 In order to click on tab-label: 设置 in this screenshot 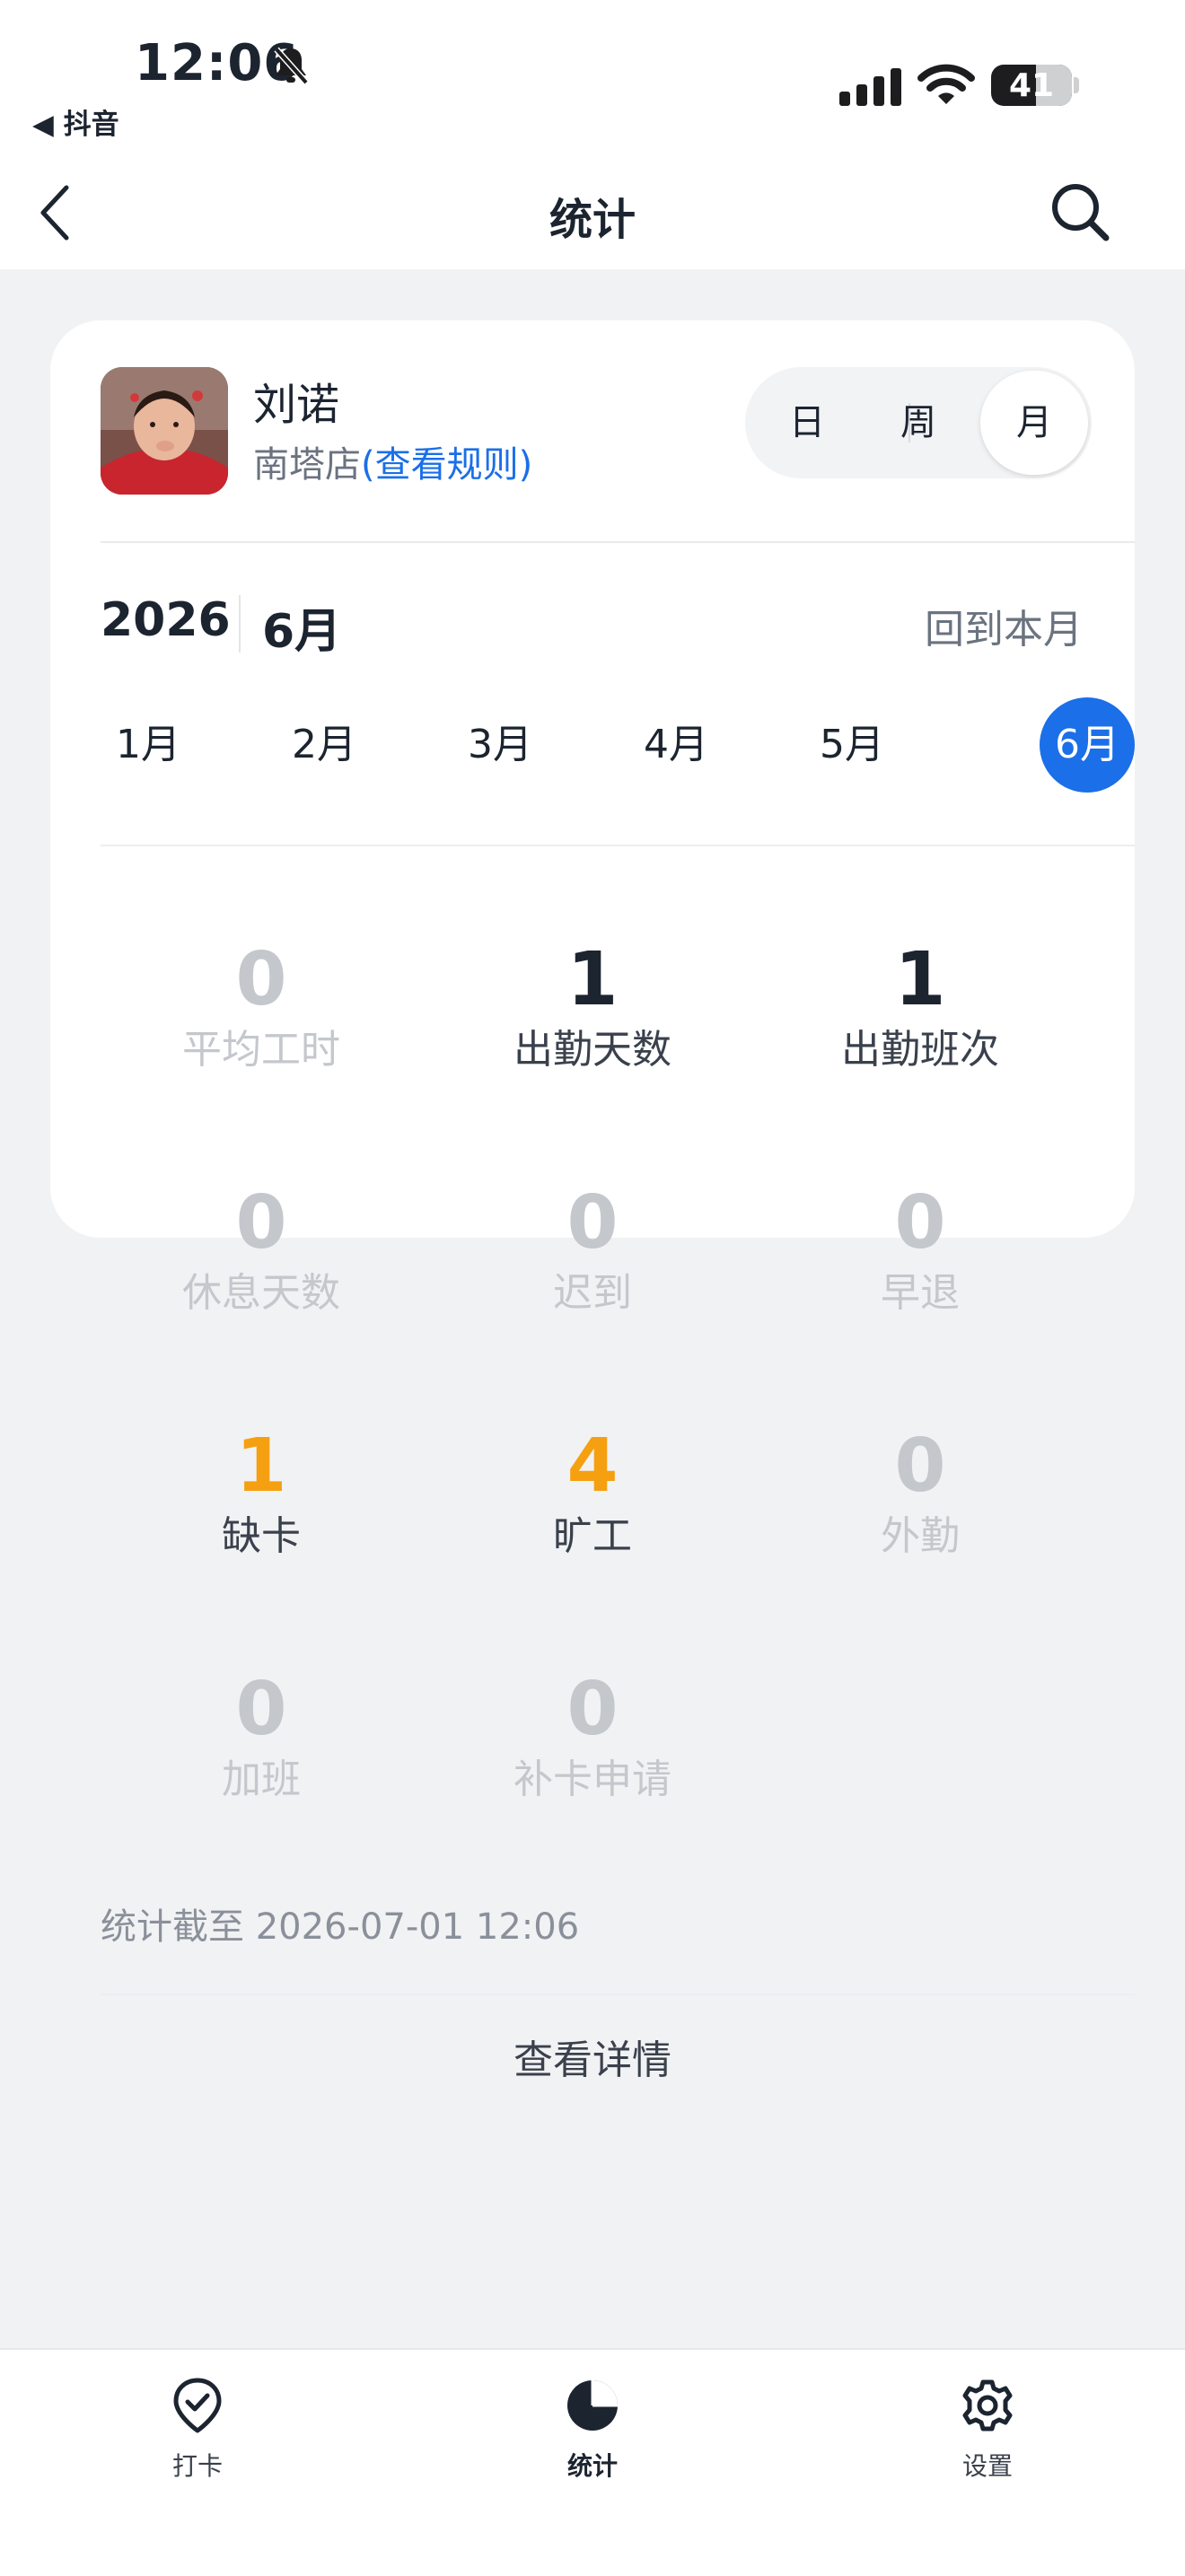, I will do `click(987, 2466)`.